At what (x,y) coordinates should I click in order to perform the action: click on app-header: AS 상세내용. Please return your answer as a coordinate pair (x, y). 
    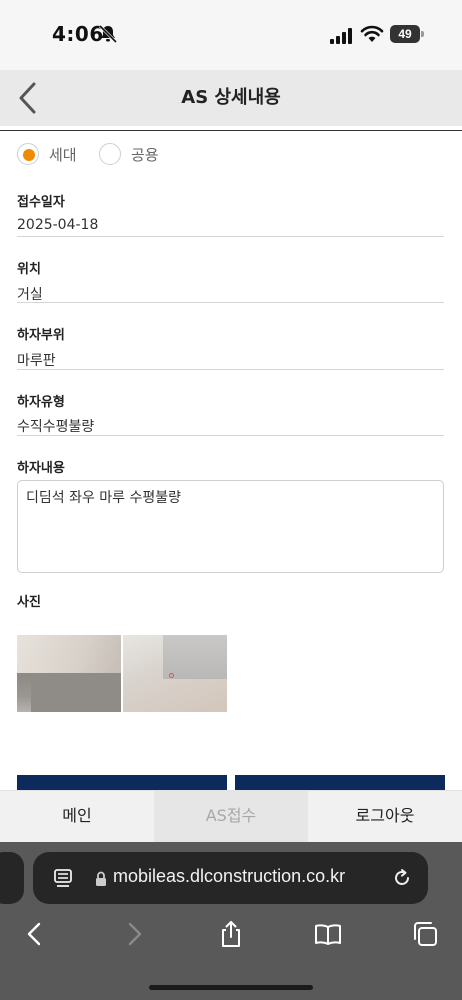
    Looking at the image, I should click on (231, 98).